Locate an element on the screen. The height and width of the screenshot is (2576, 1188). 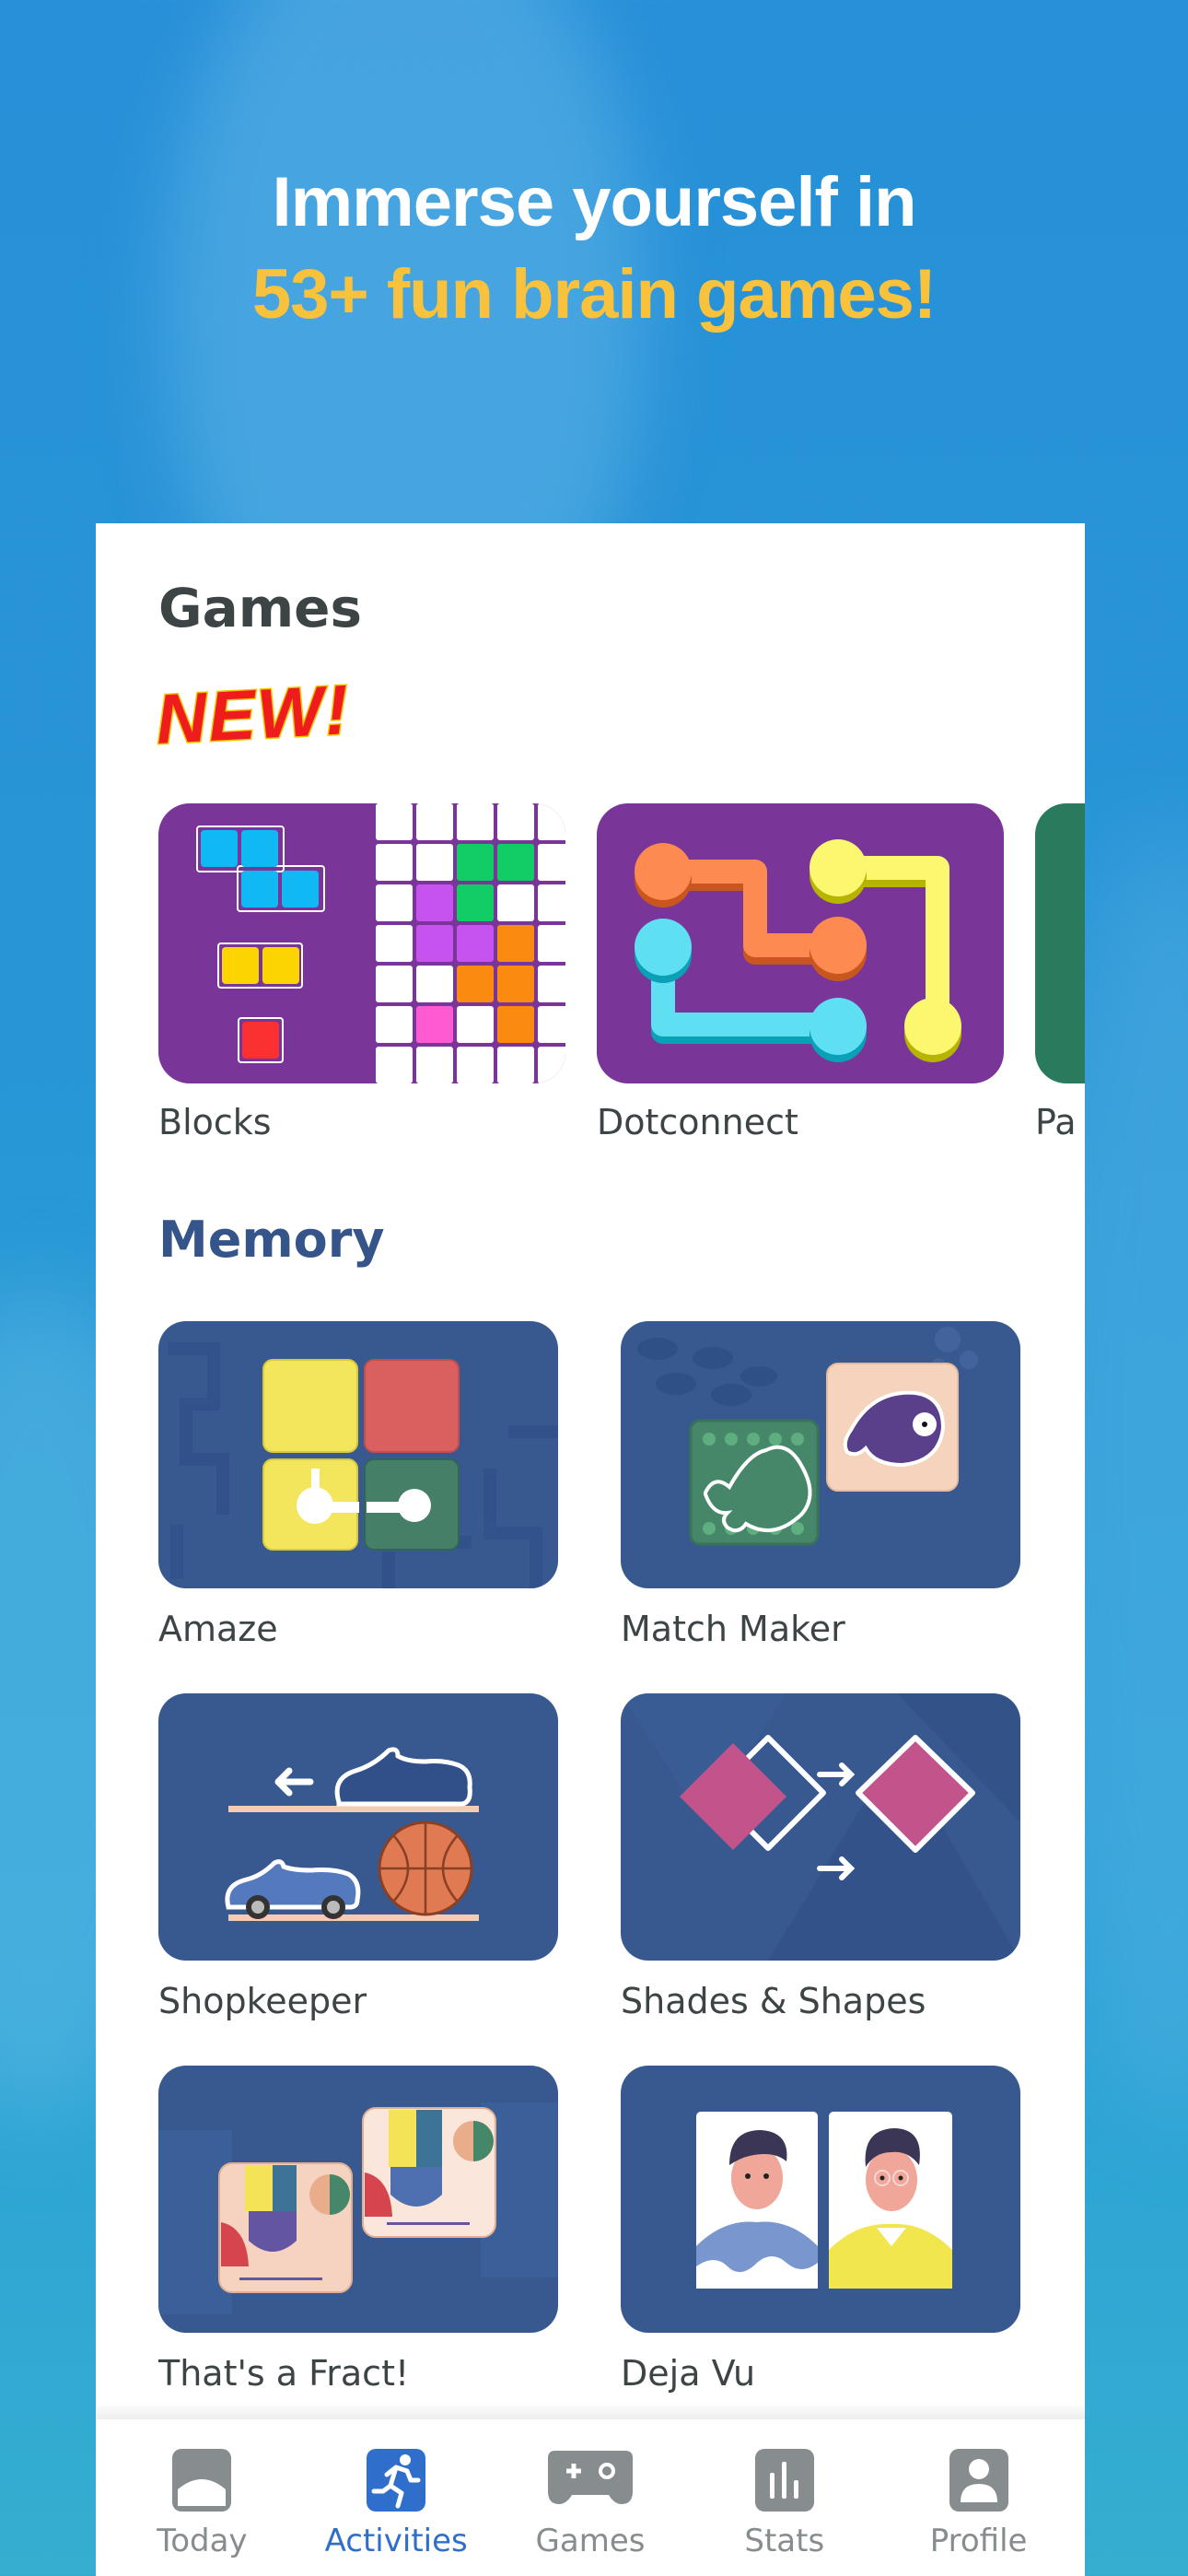
deja-vu-thumbnail is located at coordinates (821, 2199).